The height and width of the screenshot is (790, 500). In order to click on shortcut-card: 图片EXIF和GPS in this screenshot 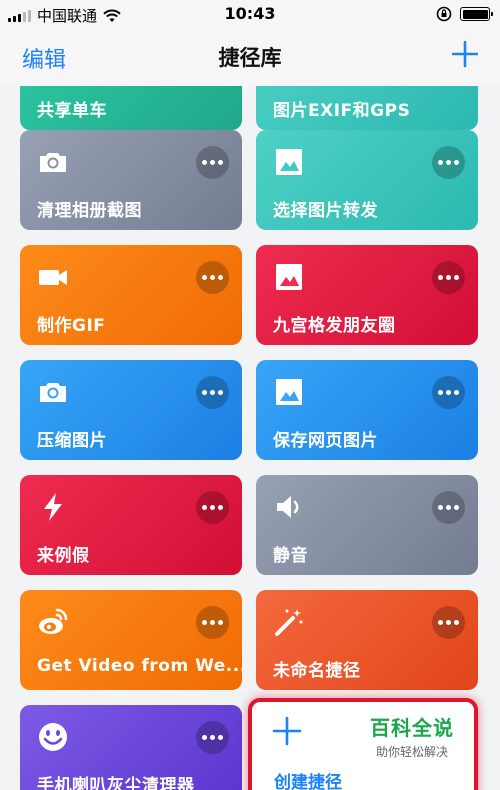, I will do `click(367, 108)`.